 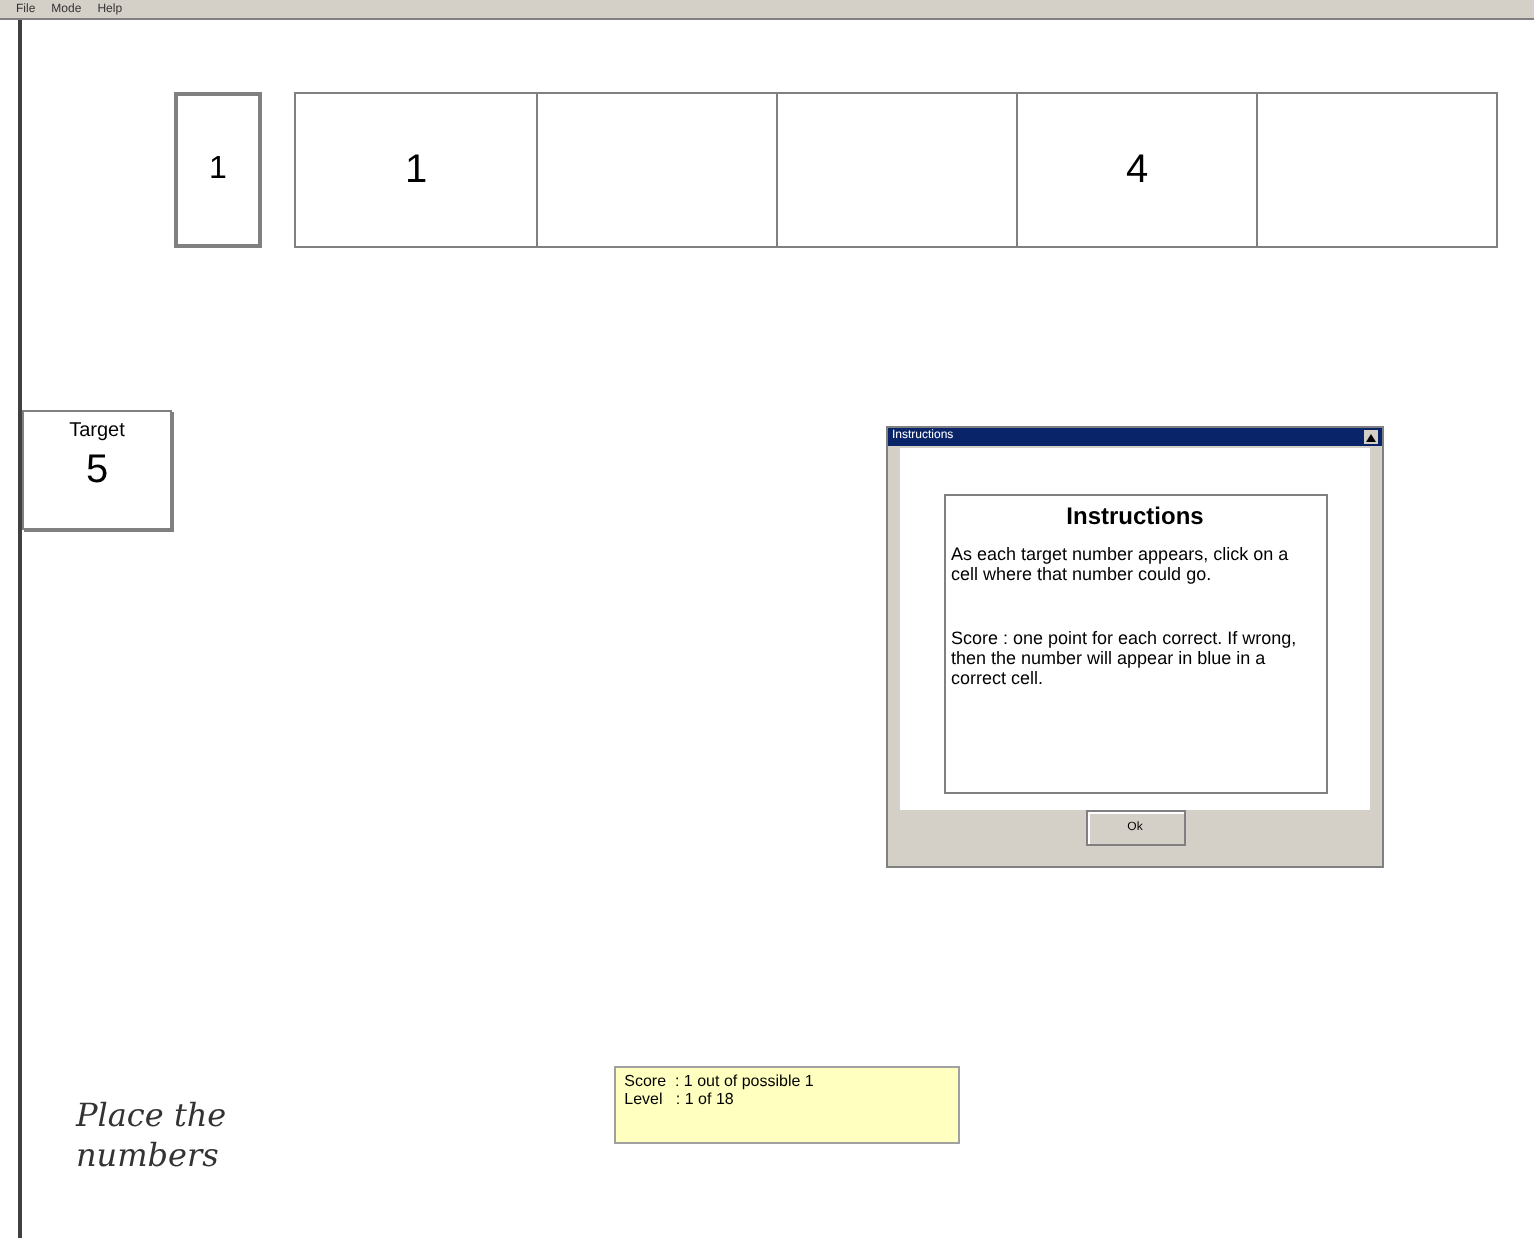 What do you see at coordinates (680, 1099) in the screenshot?
I see `status-text: Level : 1 of 18` at bounding box center [680, 1099].